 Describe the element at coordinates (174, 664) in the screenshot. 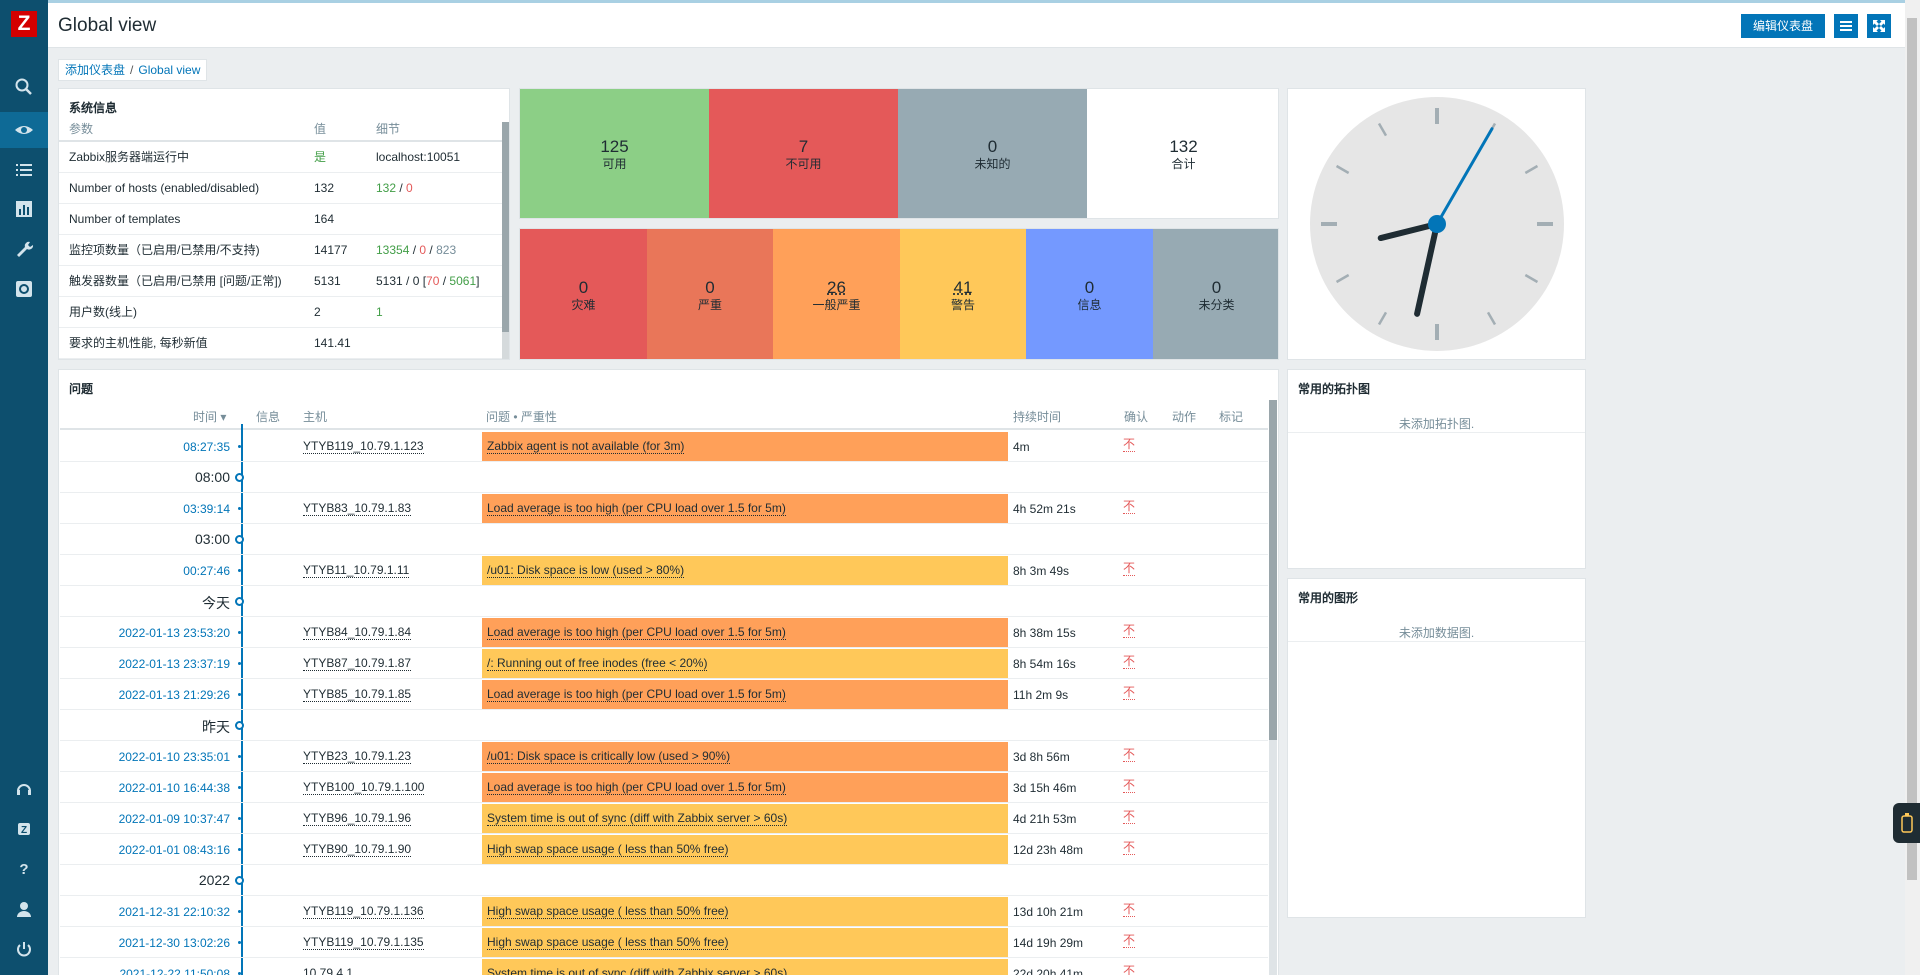

I see `problem-time-link: 2022-01-13 23:37:19` at that location.